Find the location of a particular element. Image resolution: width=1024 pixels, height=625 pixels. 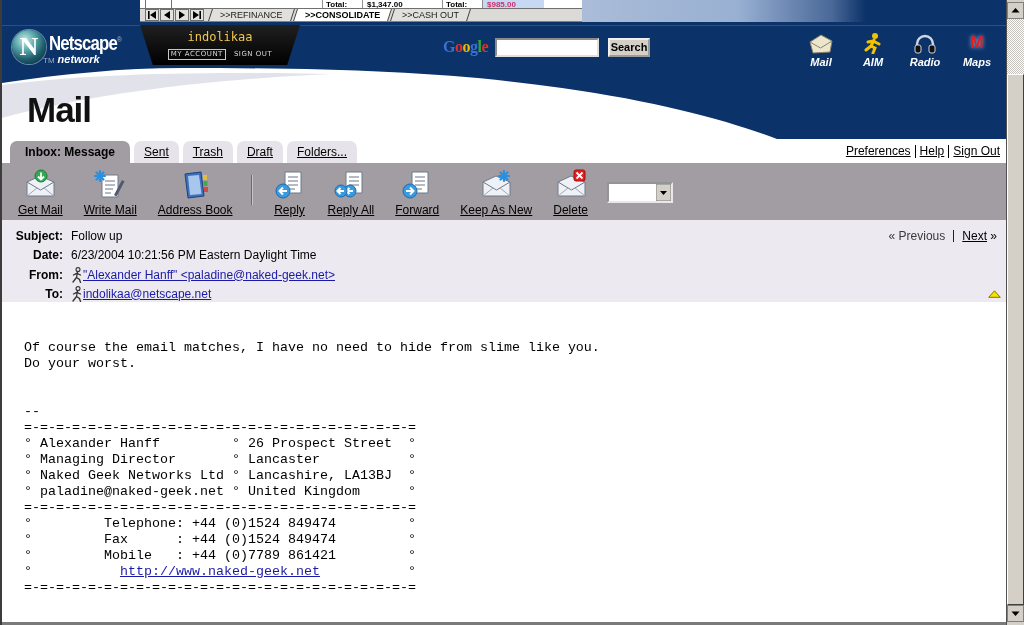

field-label: To: is located at coordinates (54, 293).